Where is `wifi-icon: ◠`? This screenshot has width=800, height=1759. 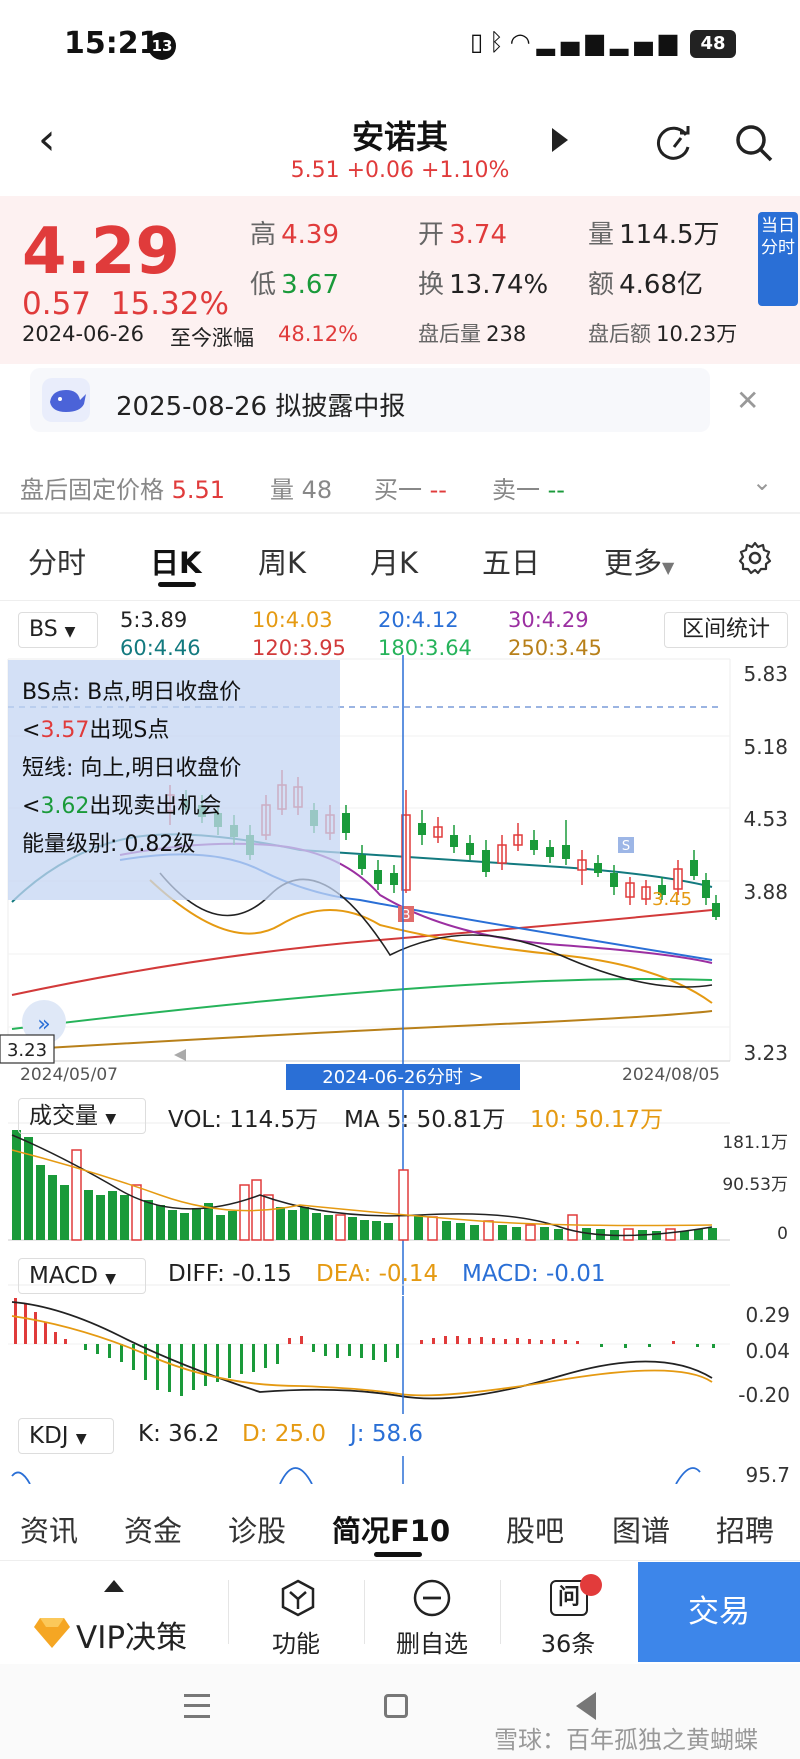 wifi-icon: ◠ is located at coordinates (523, 42).